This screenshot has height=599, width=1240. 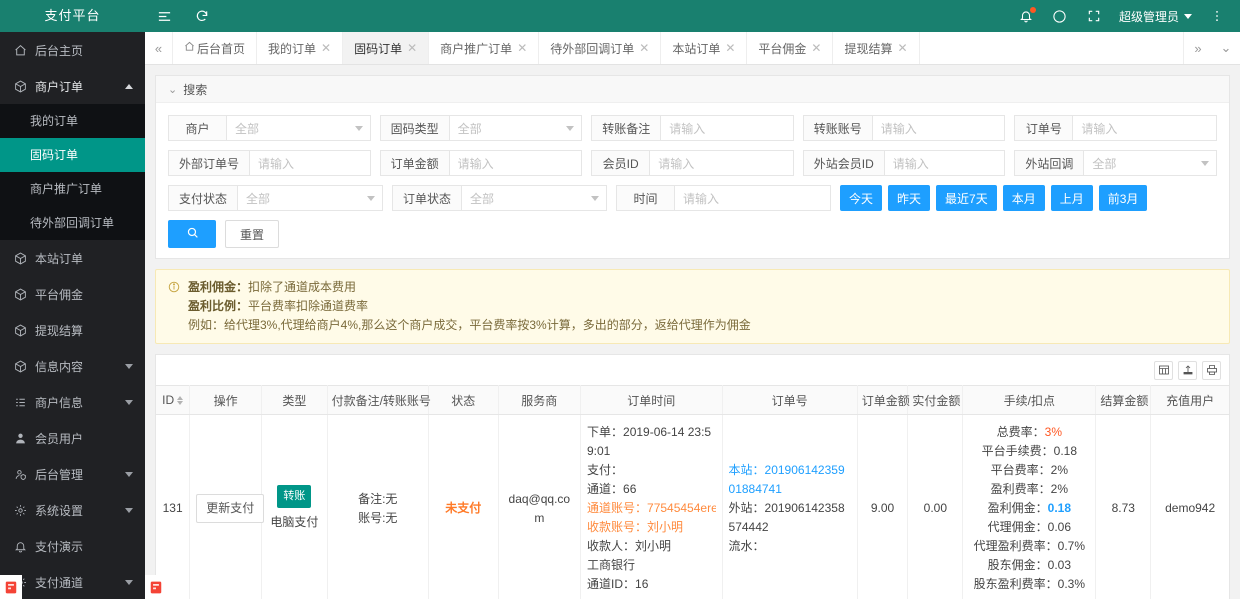 I want to click on field-time: 时间 请输入, so click(x=723, y=198).